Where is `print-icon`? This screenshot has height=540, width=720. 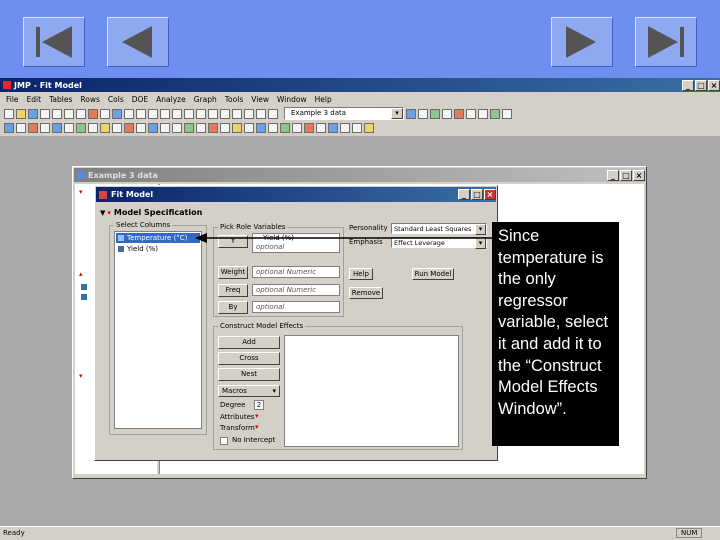 print-icon is located at coordinates (45, 113).